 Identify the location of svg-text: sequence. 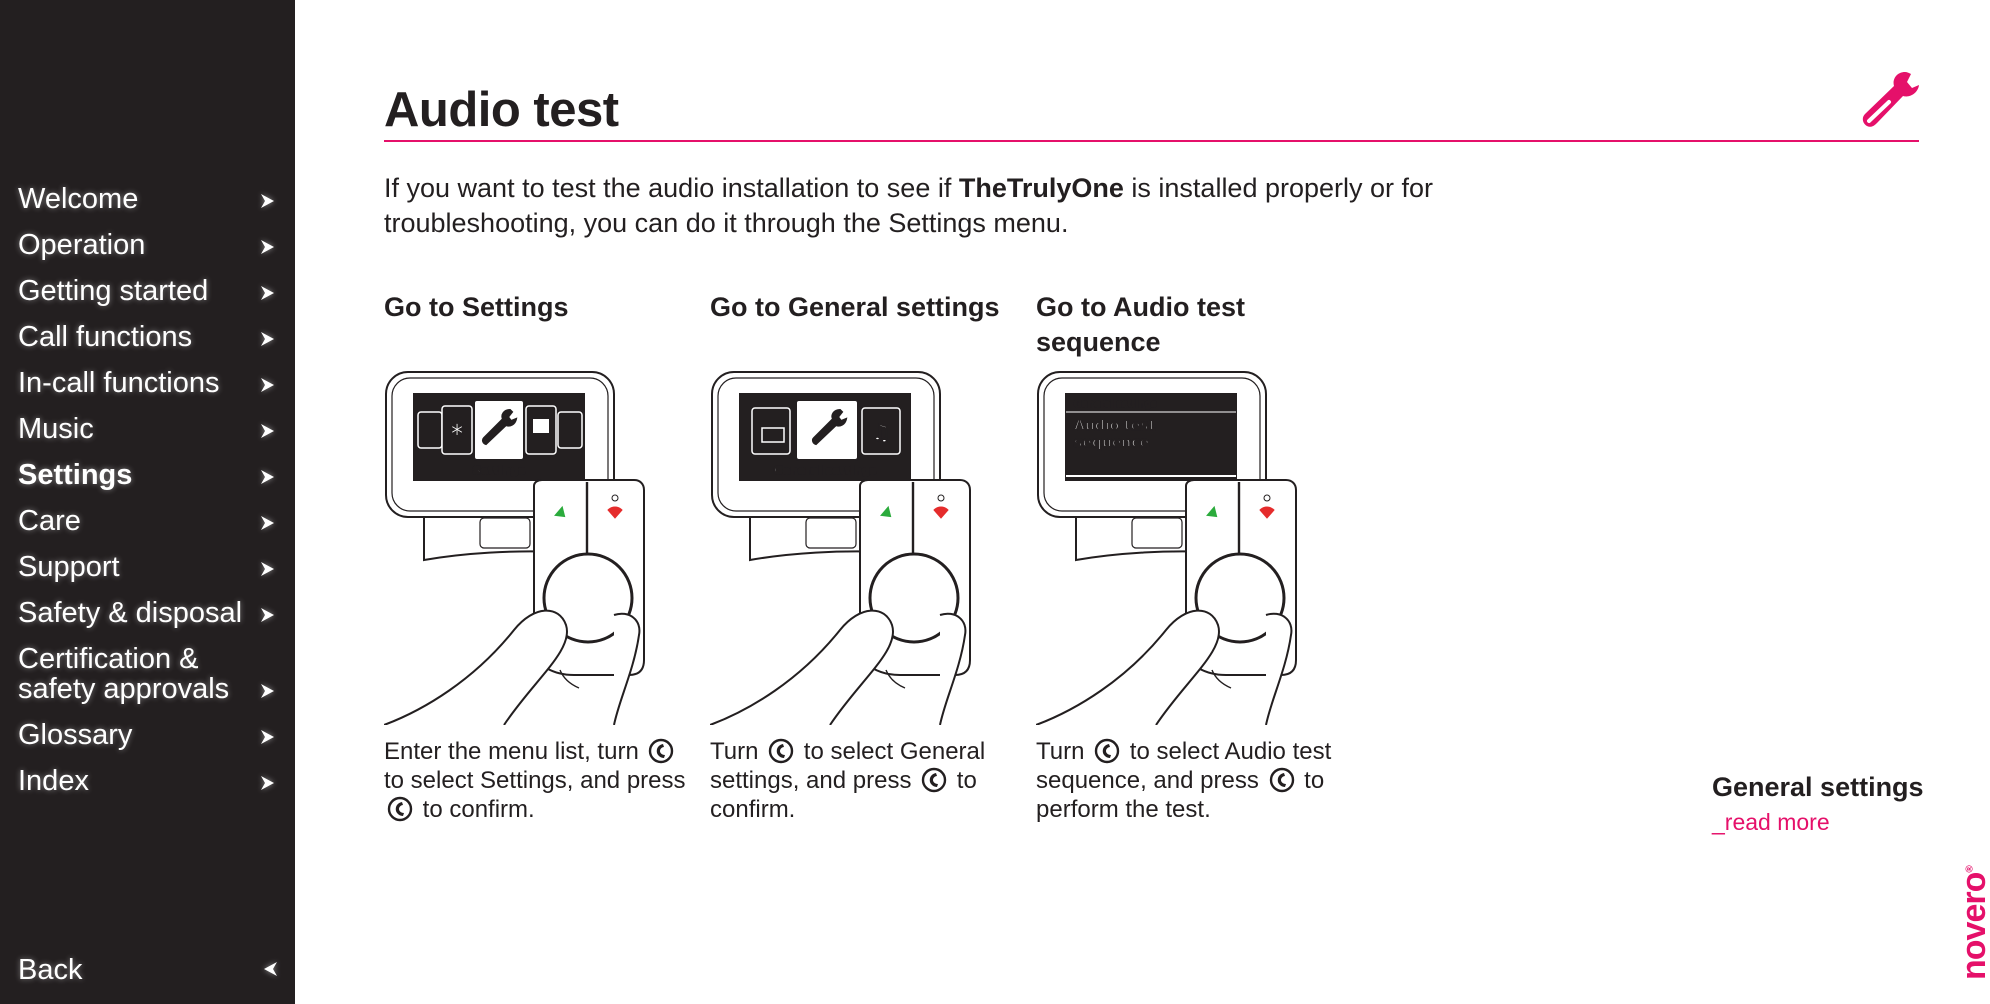
(1111, 443).